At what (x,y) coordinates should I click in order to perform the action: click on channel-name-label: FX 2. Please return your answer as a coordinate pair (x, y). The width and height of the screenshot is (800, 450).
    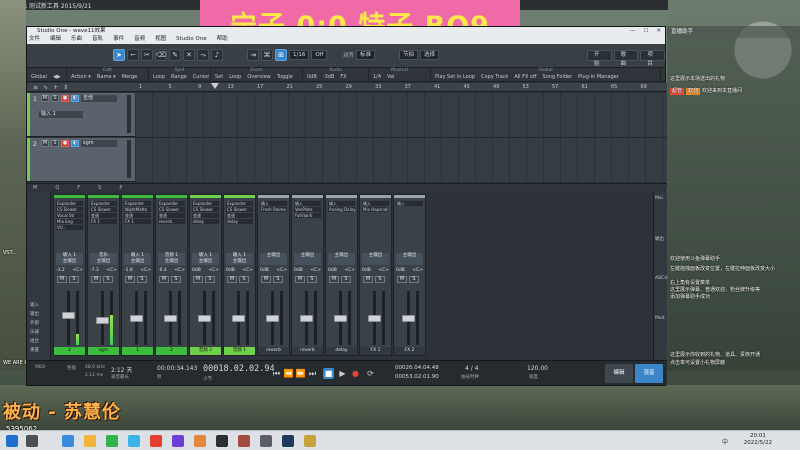
    Looking at the image, I should click on (409, 351).